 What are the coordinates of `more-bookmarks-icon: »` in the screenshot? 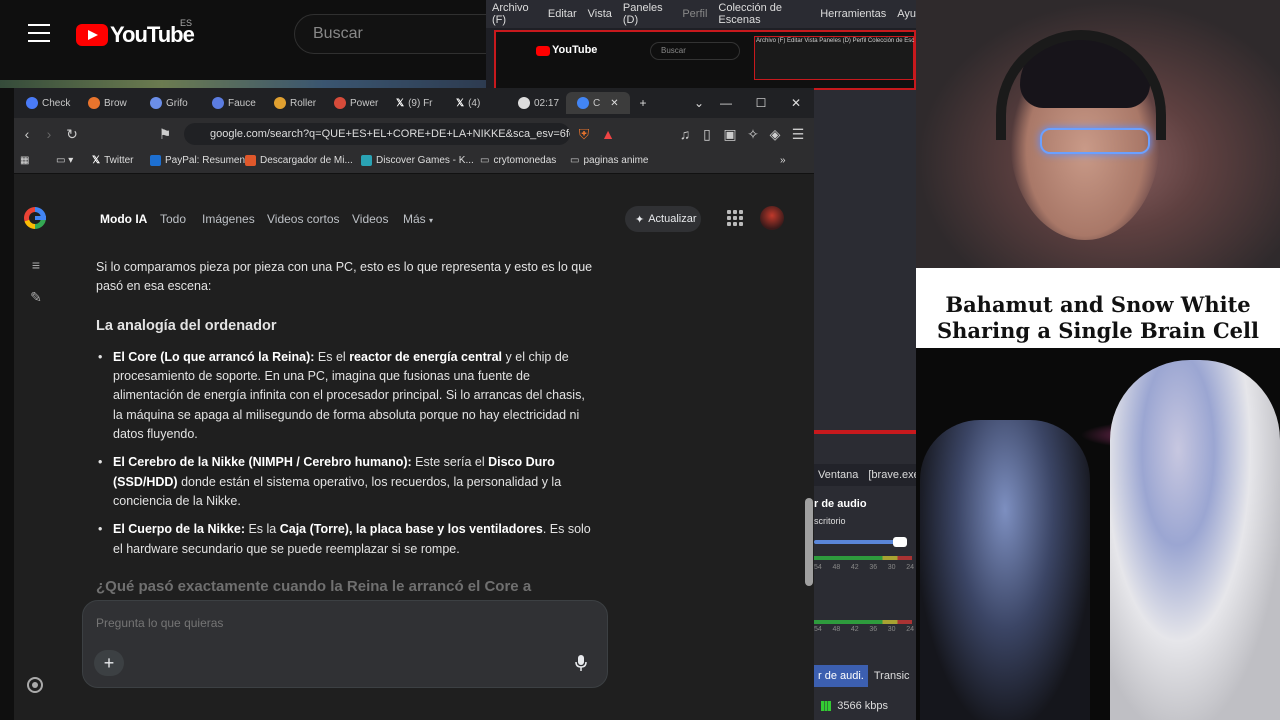 It's located at (783, 160).